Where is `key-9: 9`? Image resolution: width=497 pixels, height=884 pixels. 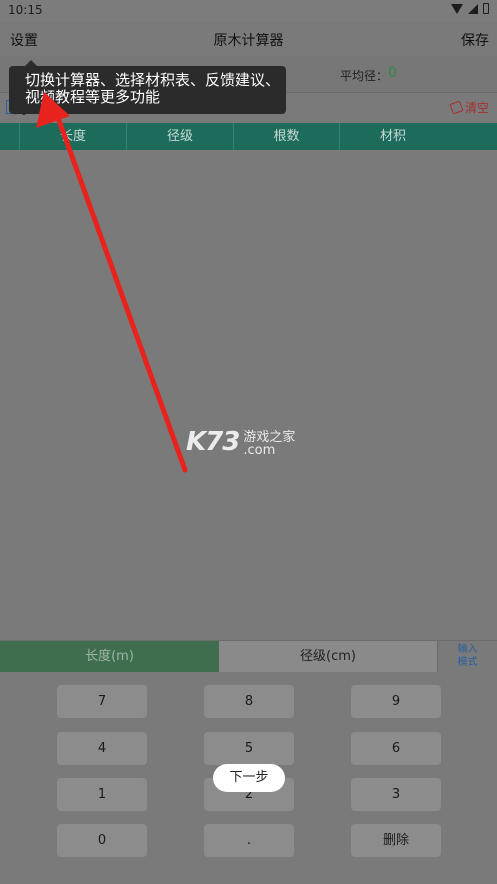
key-9: 9 is located at coordinates (396, 701).